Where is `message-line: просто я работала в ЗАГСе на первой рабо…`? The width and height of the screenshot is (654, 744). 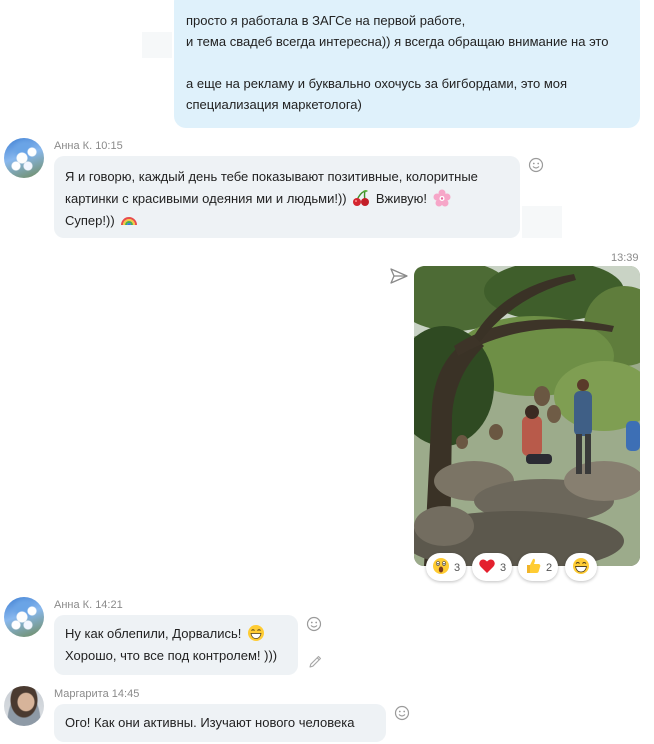 message-line: просто я работала в ЗАГСе на первой рабо… is located at coordinates (326, 20).